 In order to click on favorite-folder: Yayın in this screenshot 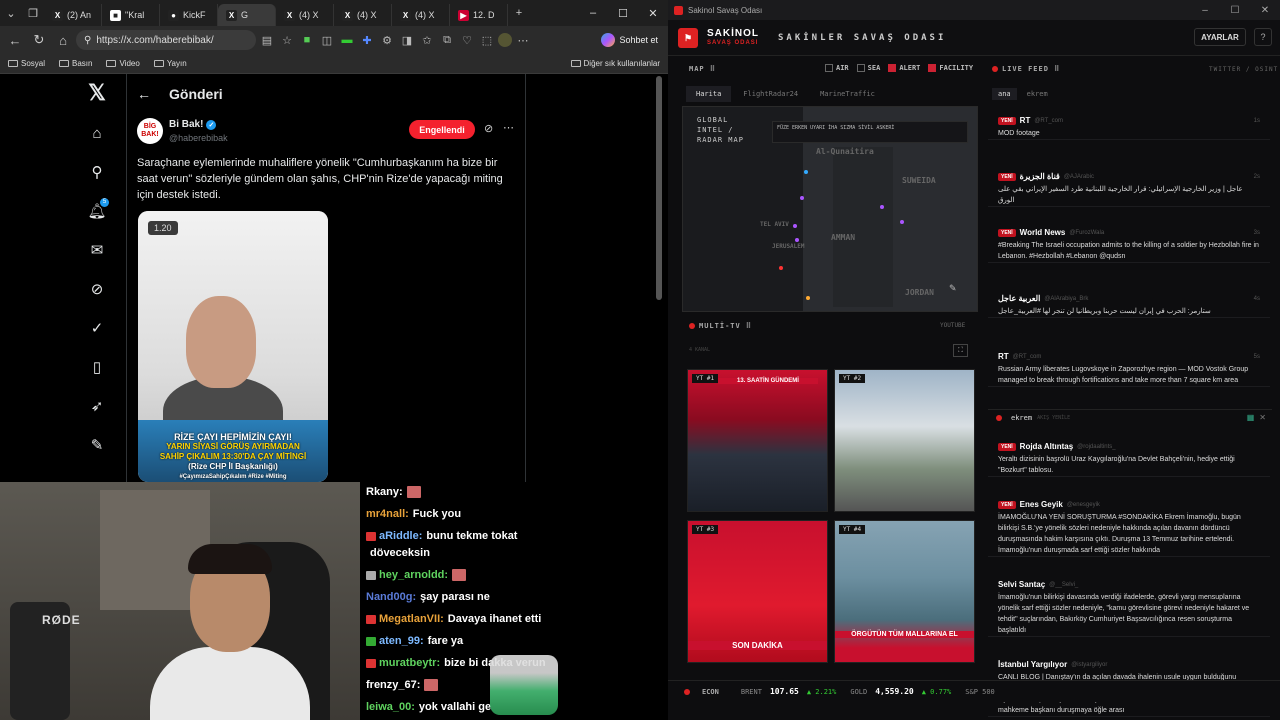, I will do `click(170, 63)`.